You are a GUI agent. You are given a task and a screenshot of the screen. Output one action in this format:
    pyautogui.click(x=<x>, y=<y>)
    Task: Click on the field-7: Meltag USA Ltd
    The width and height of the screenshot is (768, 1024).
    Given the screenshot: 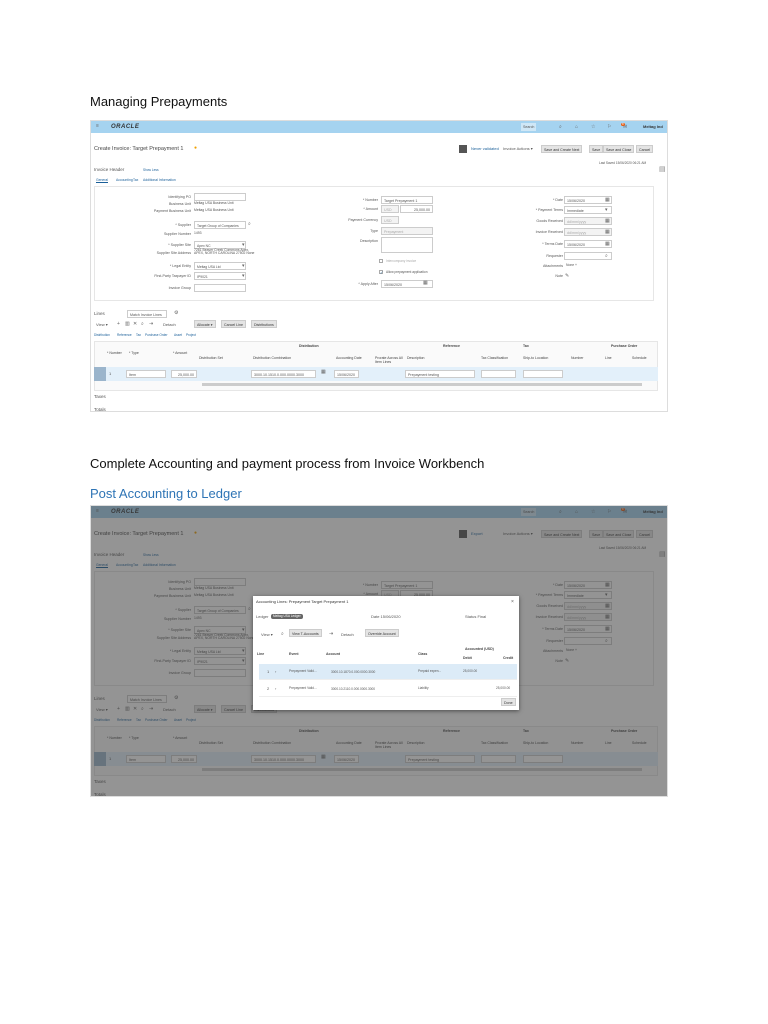 What is the action you would take?
    pyautogui.click(x=220, y=266)
    